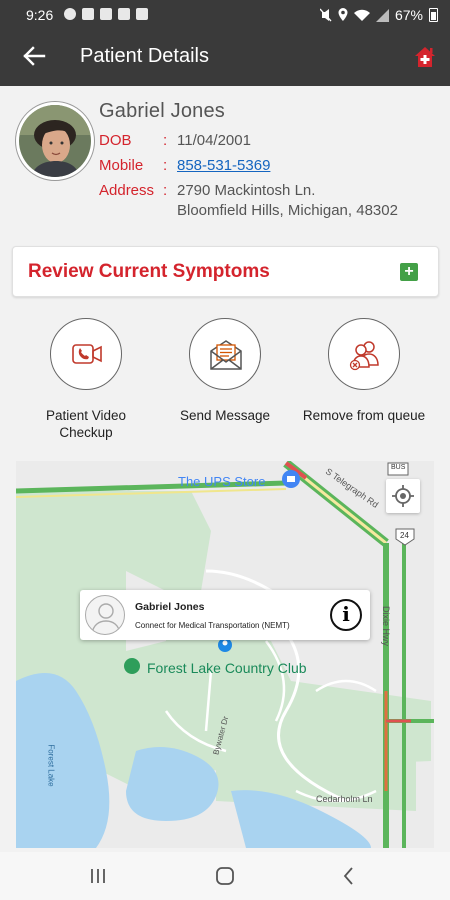 This screenshot has height=900, width=450. What do you see at coordinates (105, 615) in the screenshot?
I see `info-avatar-icon` at bounding box center [105, 615].